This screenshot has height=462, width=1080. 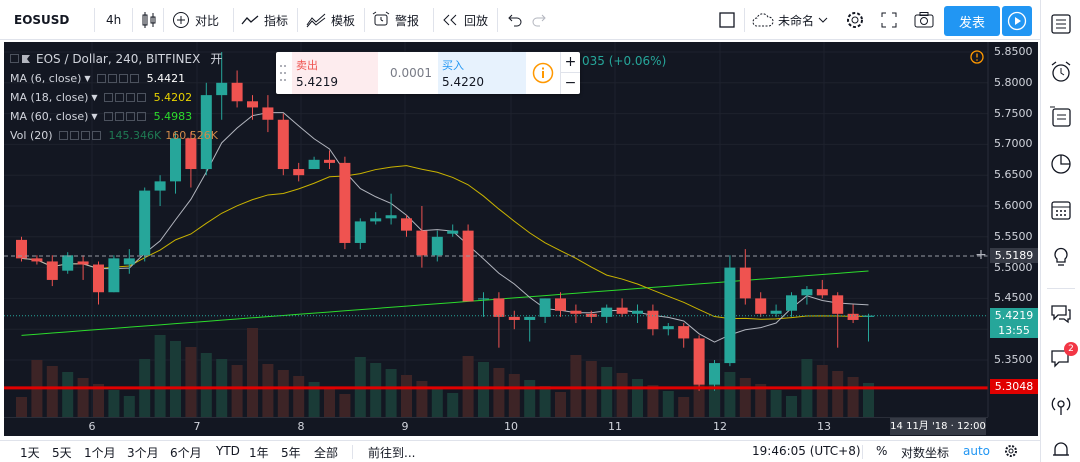 I want to click on range-5d: 5天, so click(x=62, y=452).